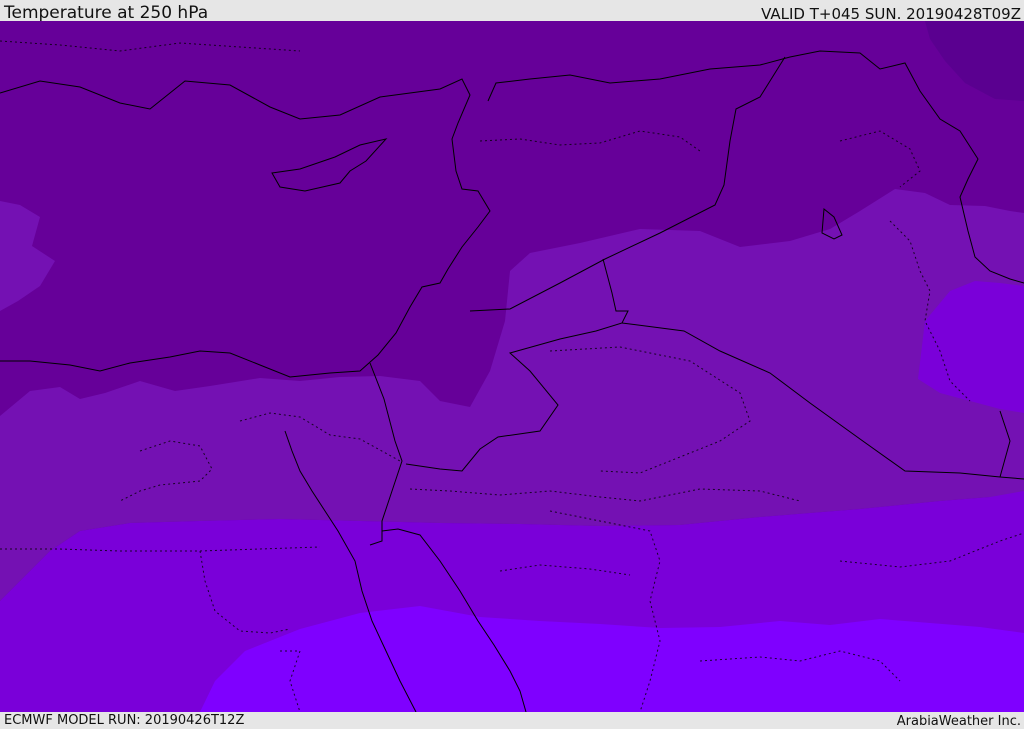 The width and height of the screenshot is (1024, 729). What do you see at coordinates (958, 721) in the screenshot?
I see `credit-label: ArabiaWeather Inc.` at bounding box center [958, 721].